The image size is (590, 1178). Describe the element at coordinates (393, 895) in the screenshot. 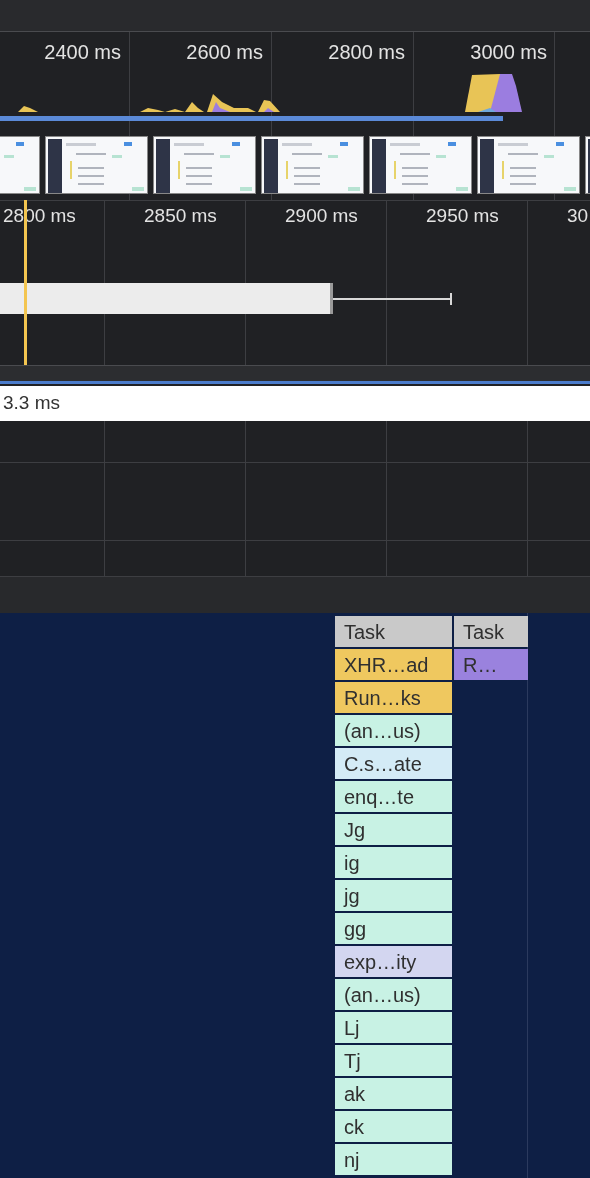

I see `flame-entry: jg` at that location.